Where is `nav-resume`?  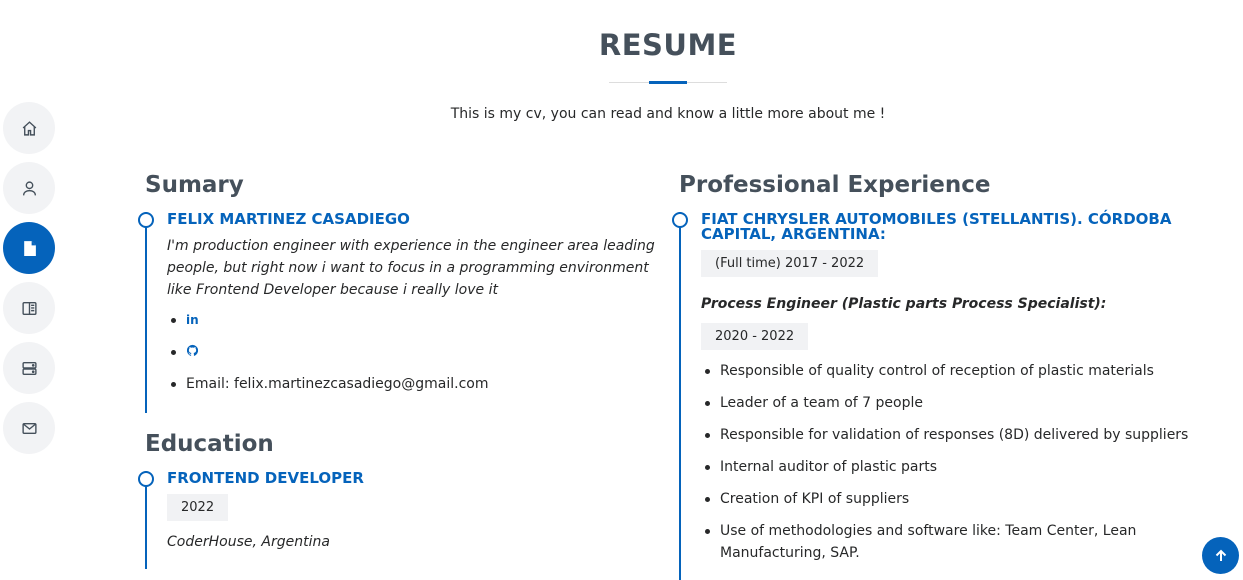
nav-resume is located at coordinates (29, 248).